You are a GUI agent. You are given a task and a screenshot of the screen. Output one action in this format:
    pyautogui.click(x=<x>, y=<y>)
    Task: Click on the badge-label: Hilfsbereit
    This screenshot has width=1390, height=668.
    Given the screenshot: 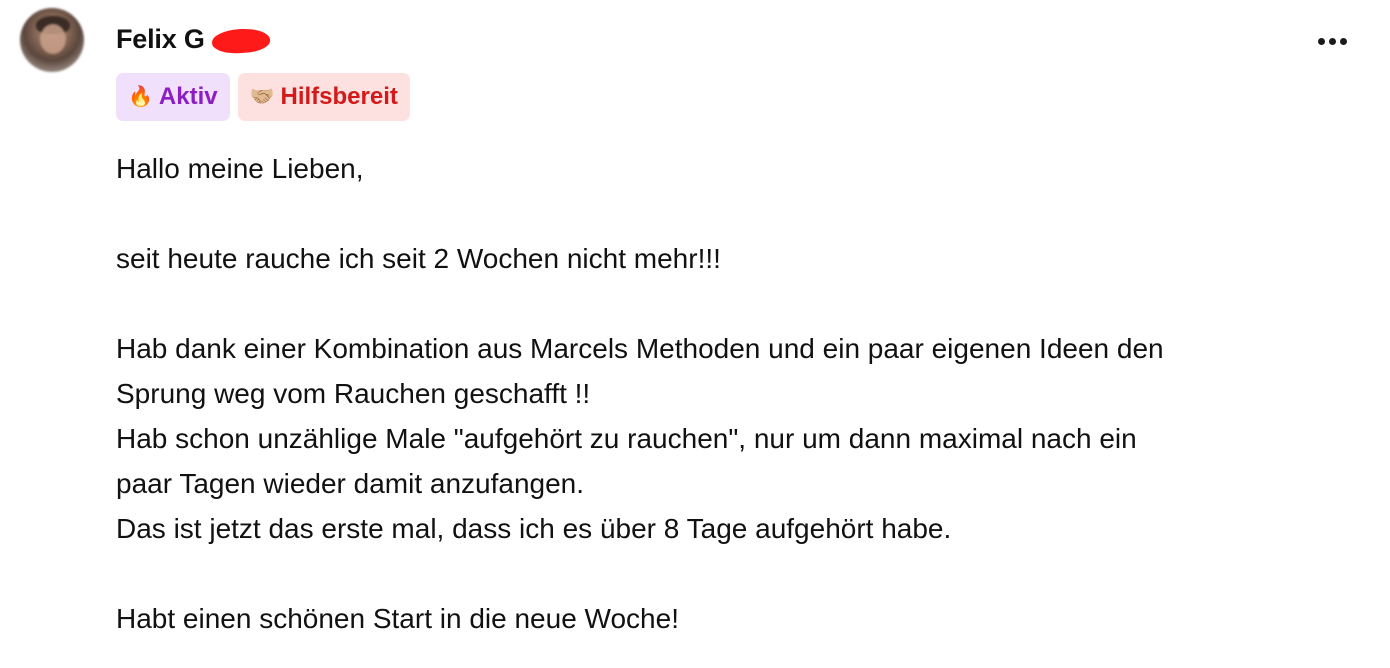 What is the action you would take?
    pyautogui.click(x=339, y=96)
    